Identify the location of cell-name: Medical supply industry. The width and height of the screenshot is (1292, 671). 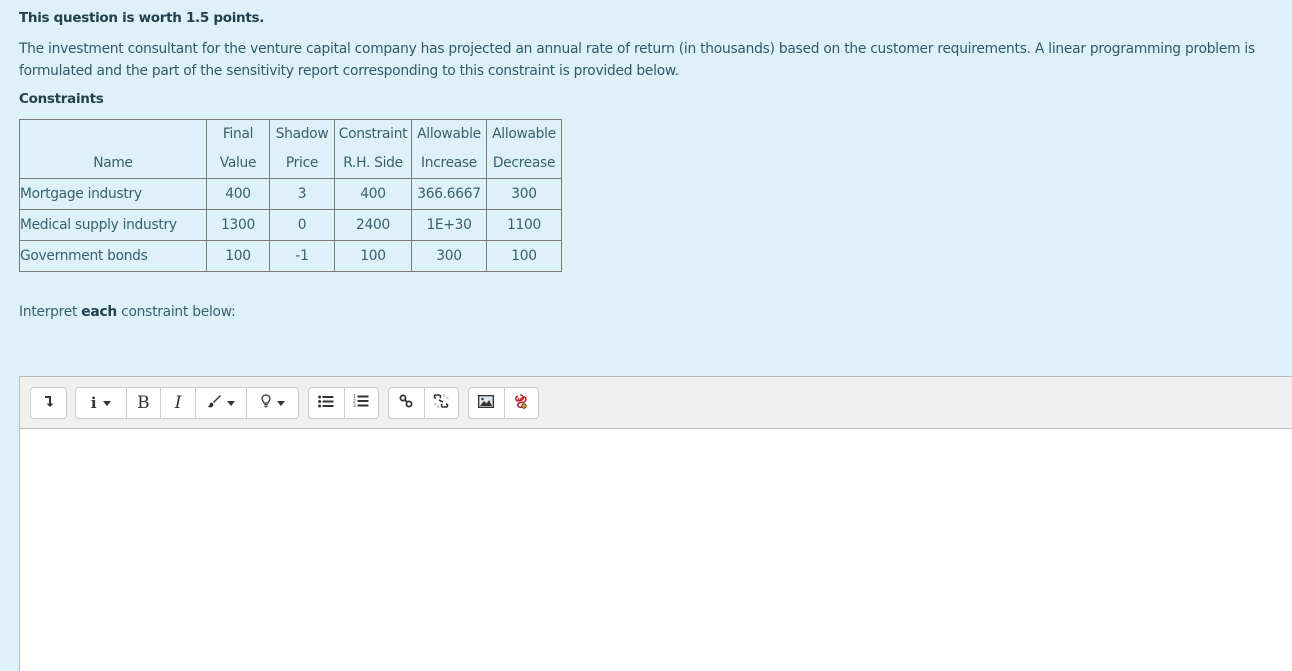
(113, 225).